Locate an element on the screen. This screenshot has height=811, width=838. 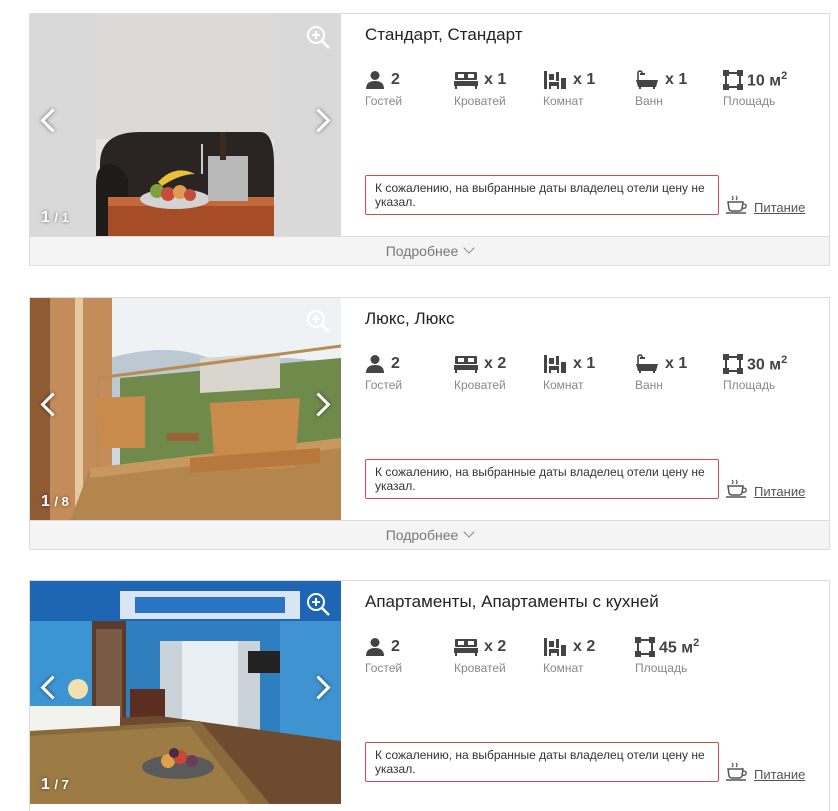
photo-counter: 1 / 8 is located at coordinates (55, 502).